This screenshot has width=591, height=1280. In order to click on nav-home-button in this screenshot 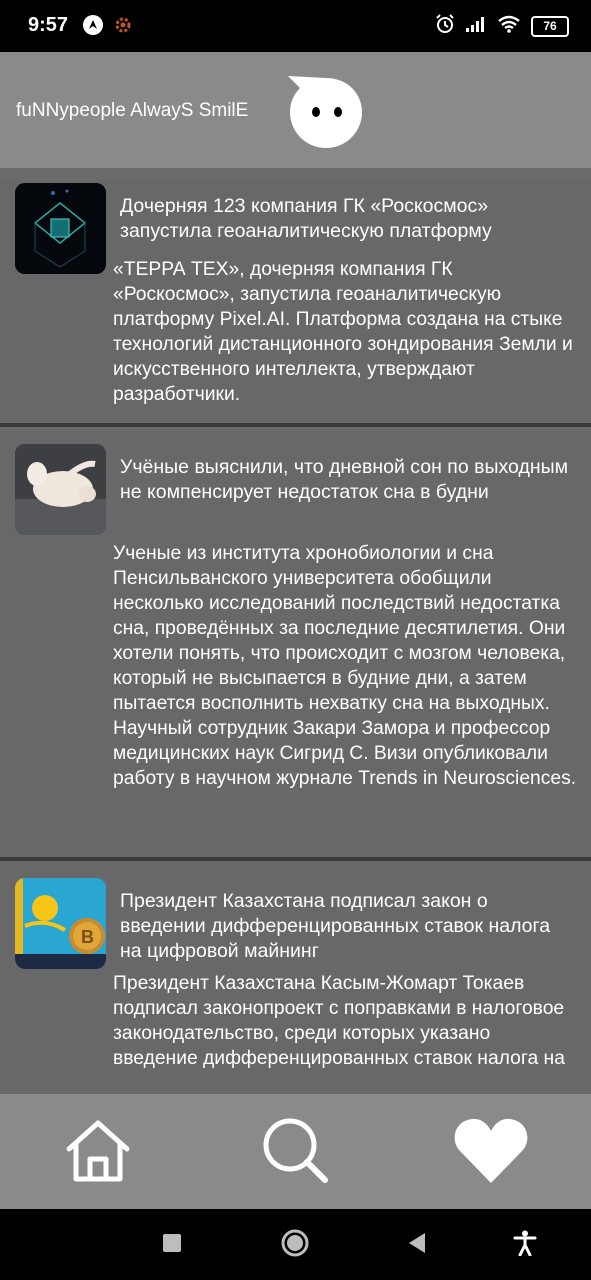, I will do `click(98, 1152)`.